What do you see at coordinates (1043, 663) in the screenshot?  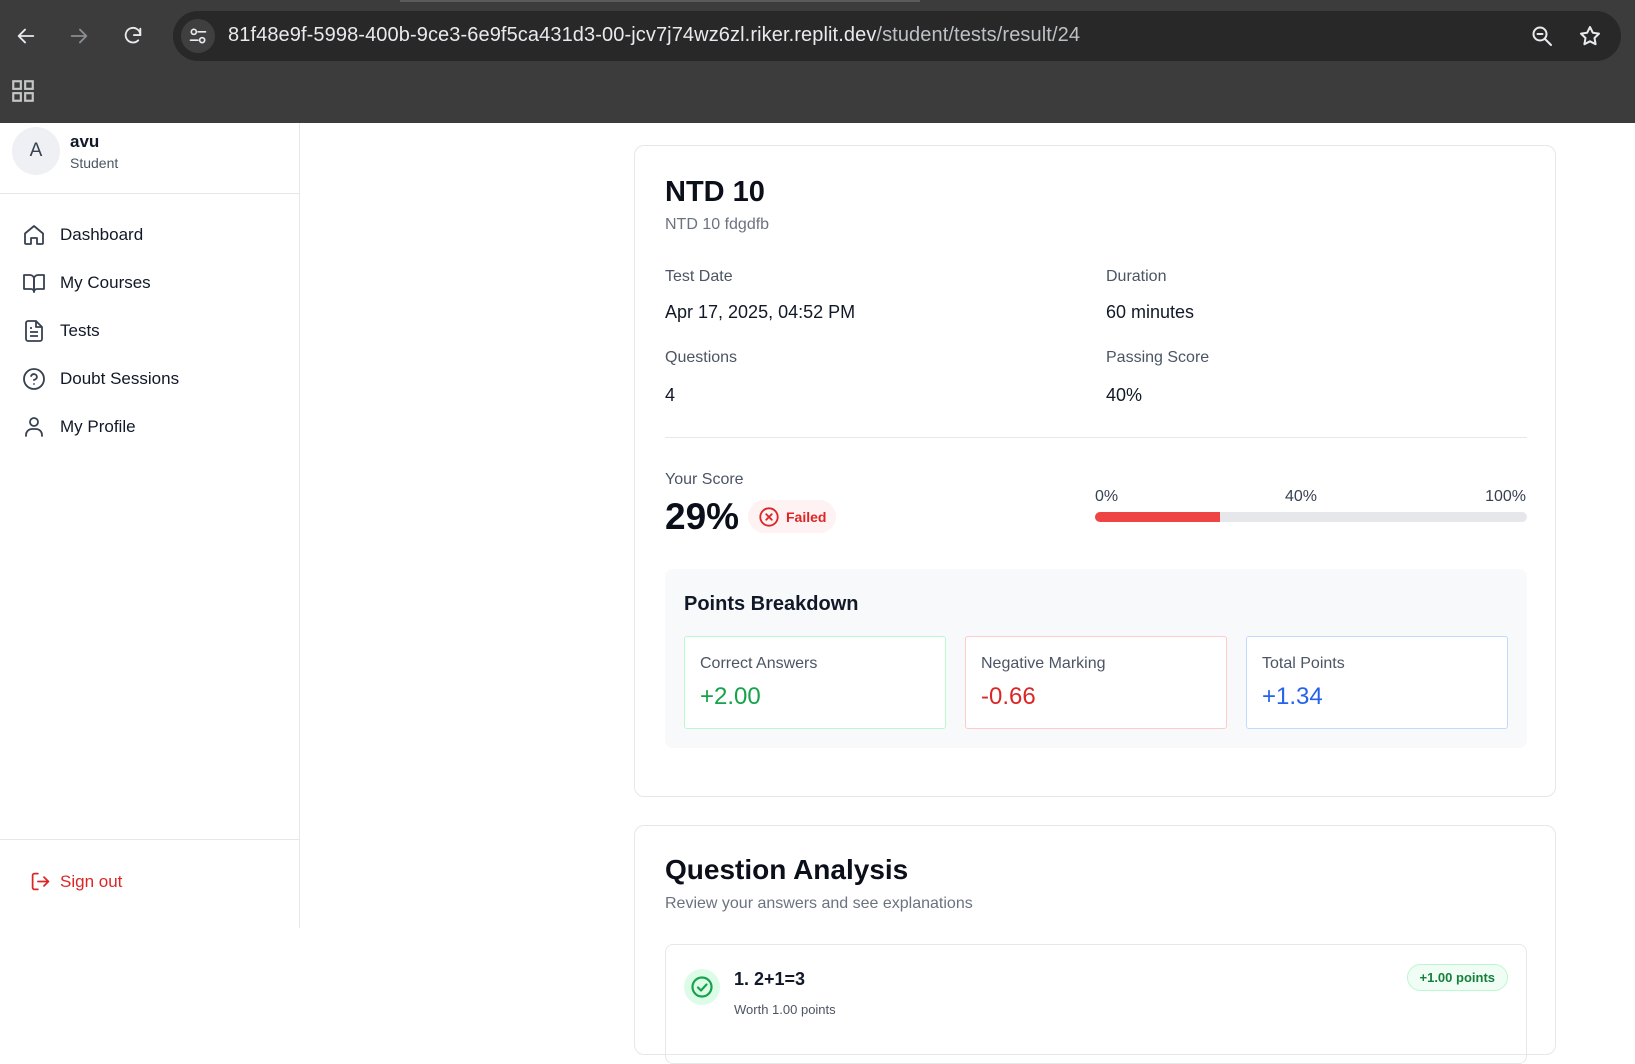 I see `negative-marking-label: Negative Marking` at bounding box center [1043, 663].